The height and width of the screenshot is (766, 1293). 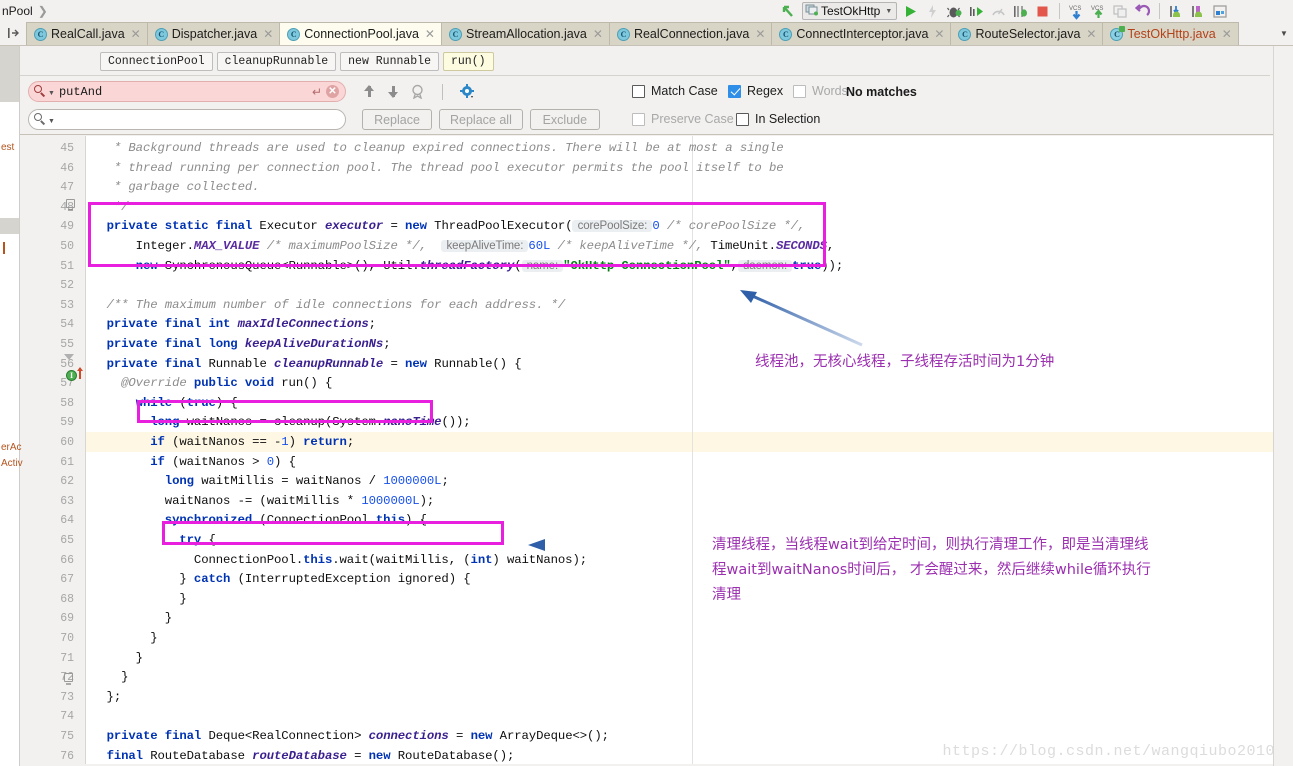 What do you see at coordinates (976, 11) in the screenshot?
I see `profile-icon` at bounding box center [976, 11].